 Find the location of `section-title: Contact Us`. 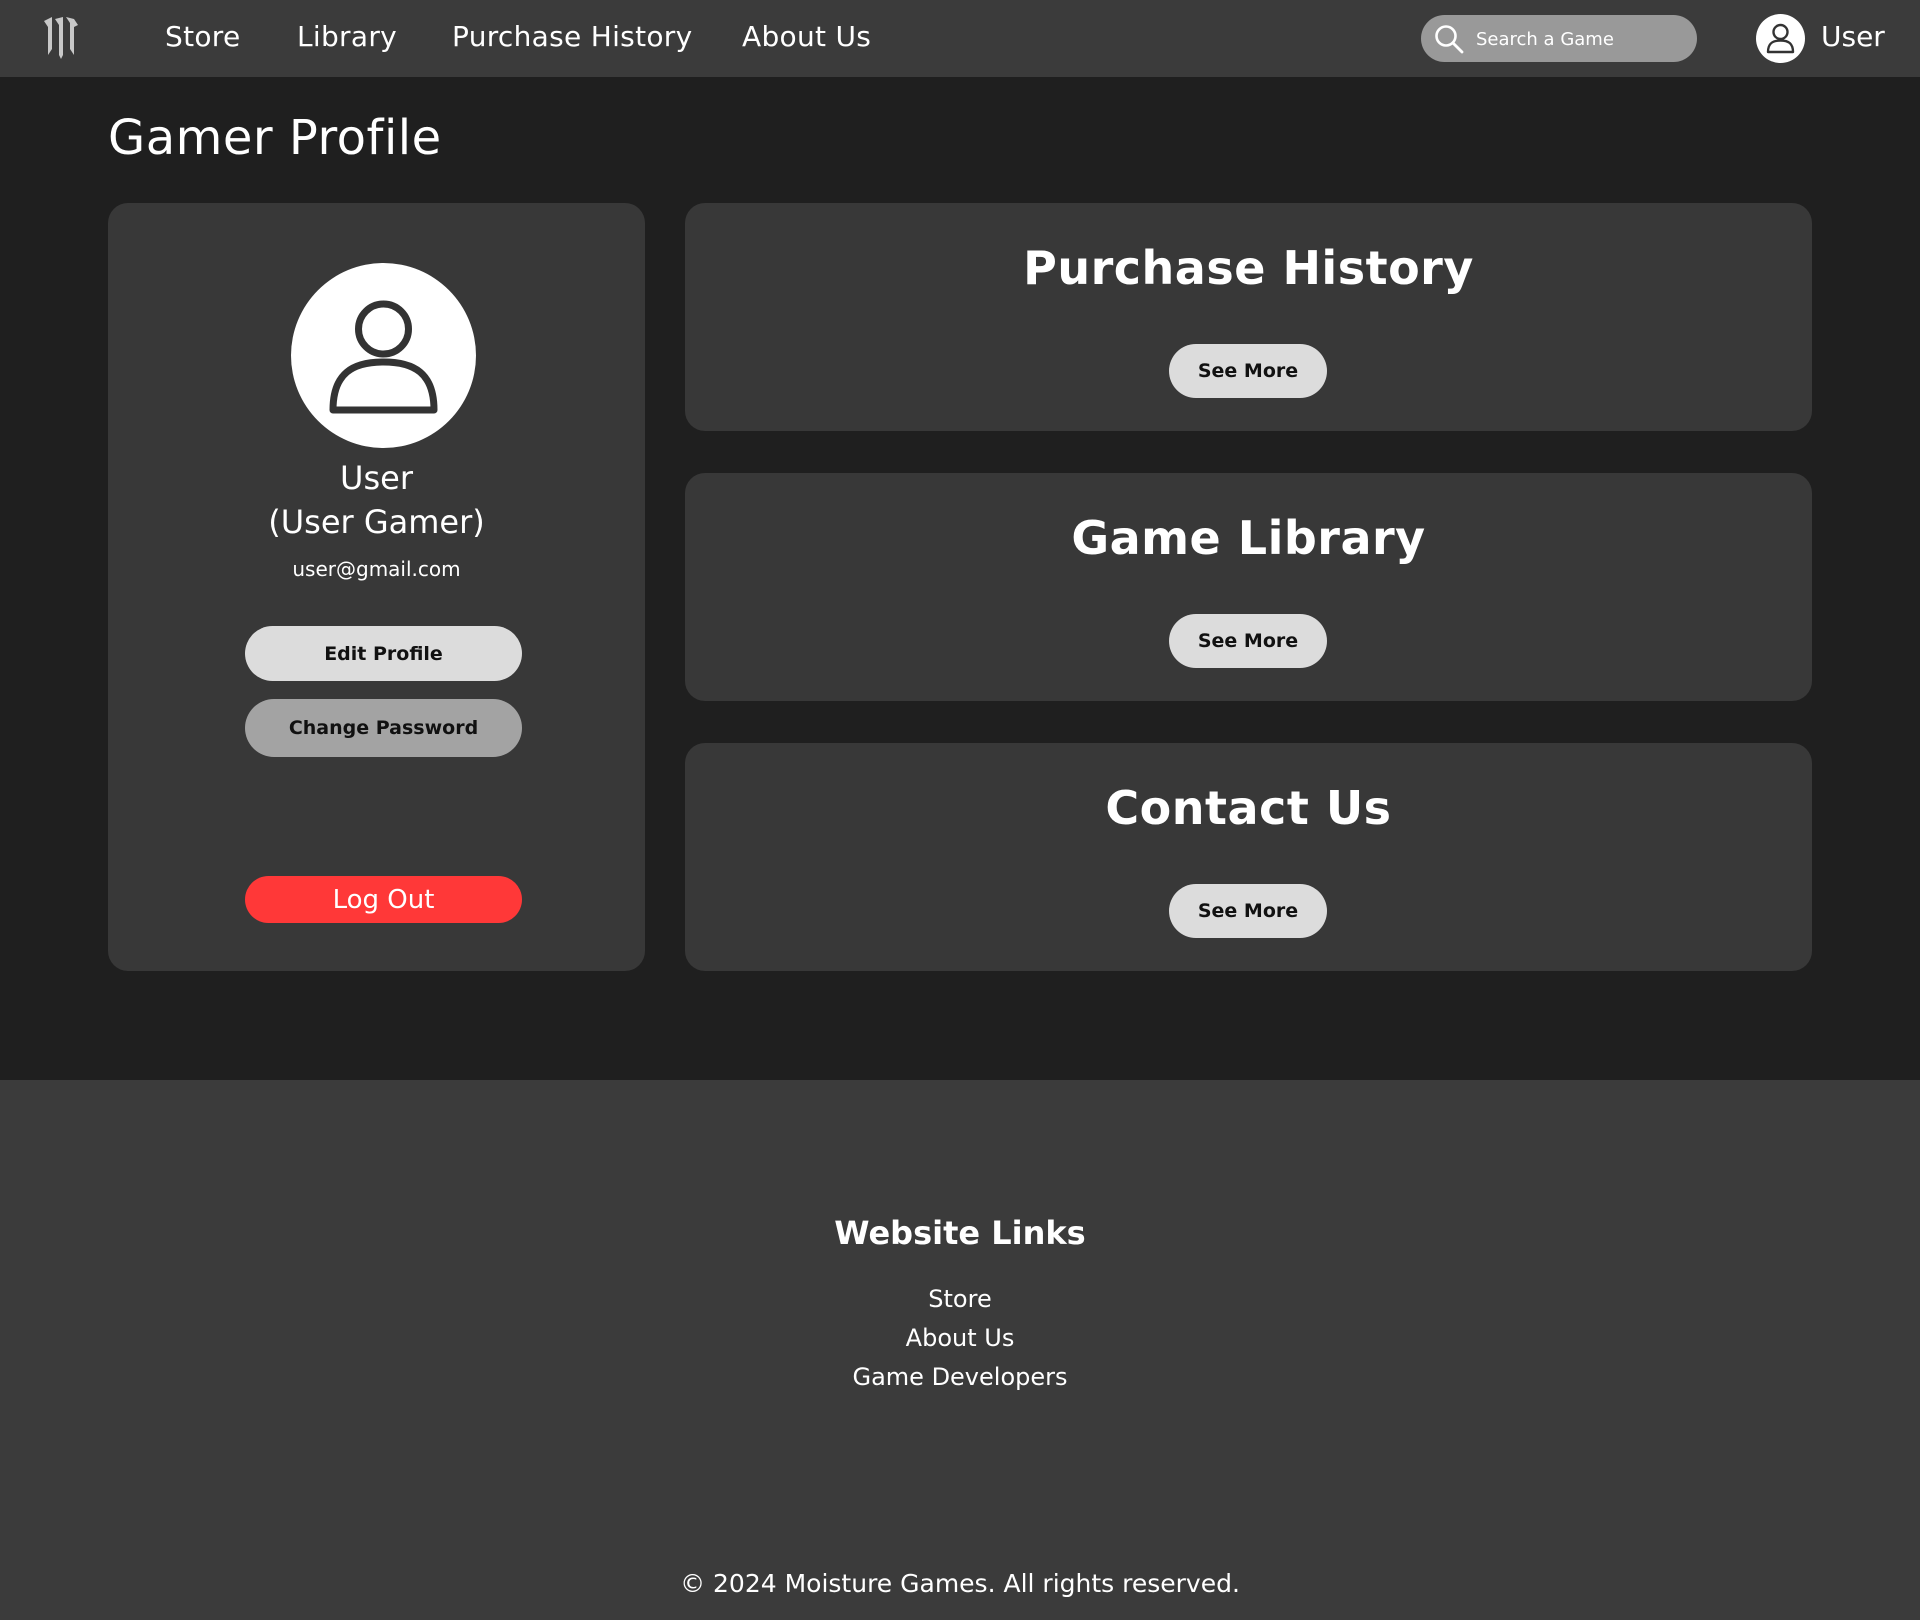

section-title: Contact Us is located at coordinates (1248, 808).